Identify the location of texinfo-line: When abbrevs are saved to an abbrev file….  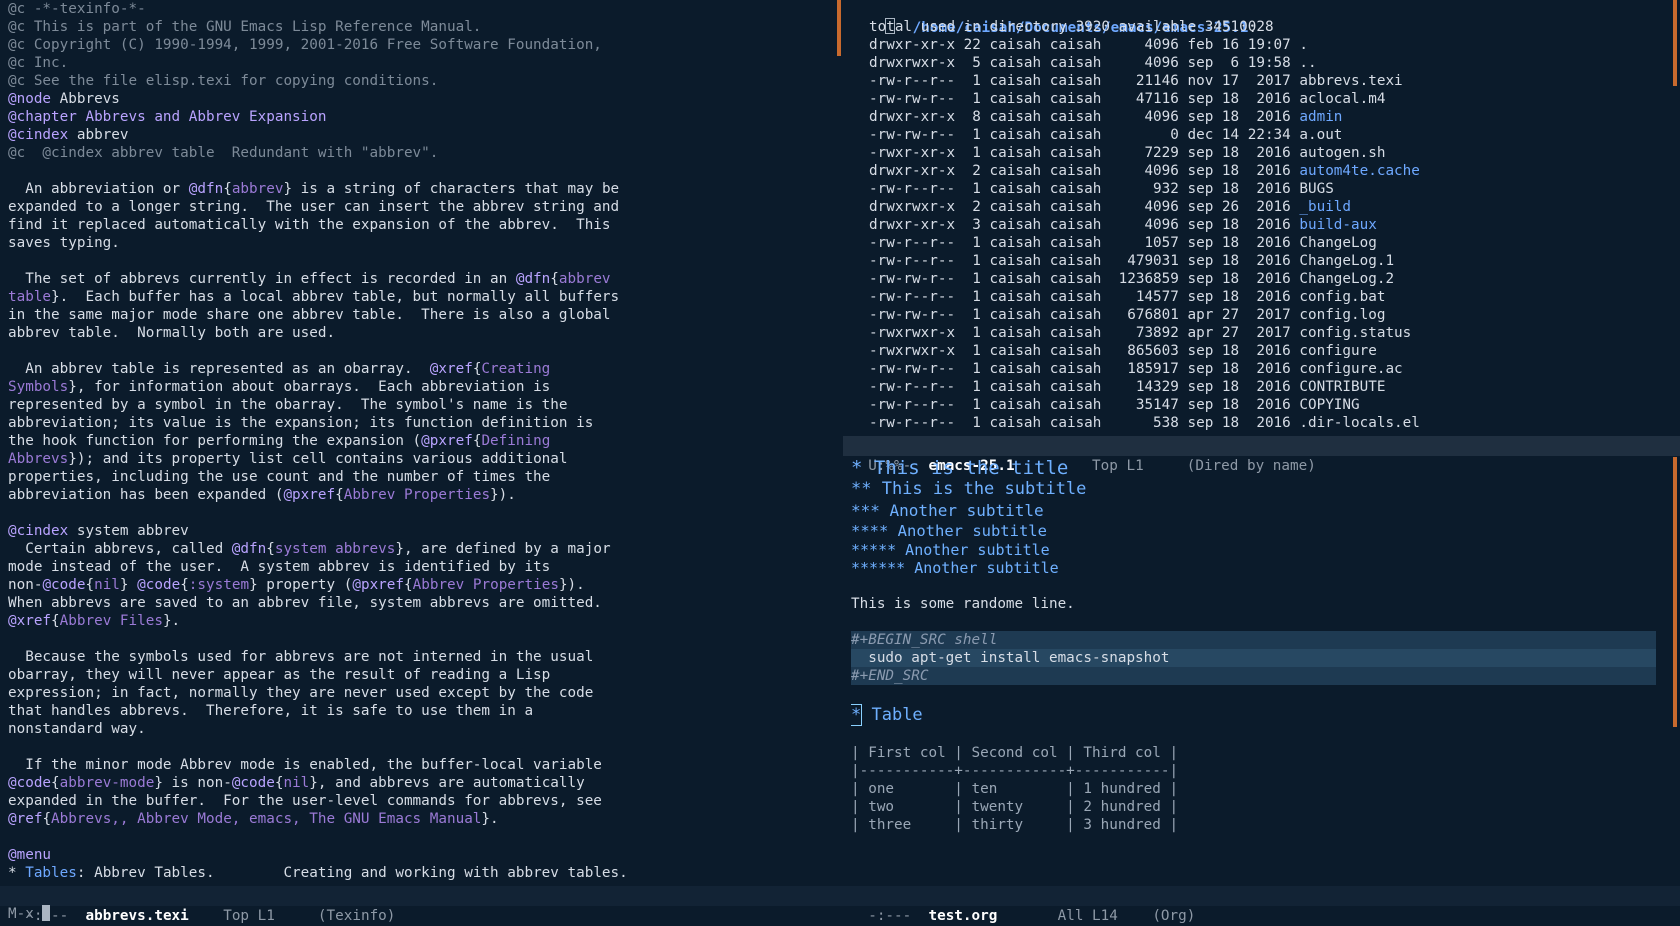
(425, 603).